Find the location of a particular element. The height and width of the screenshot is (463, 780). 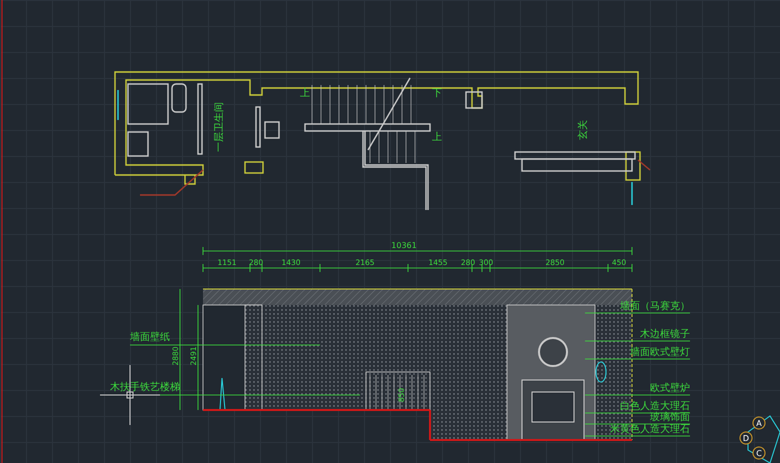

view-cube-label: A is located at coordinates (759, 423).